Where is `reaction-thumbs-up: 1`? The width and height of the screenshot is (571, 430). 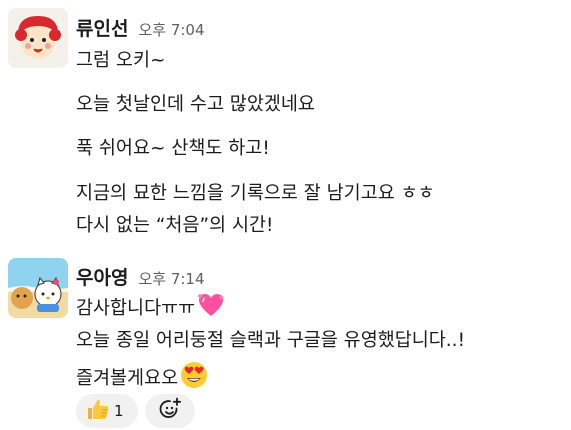 reaction-thumbs-up: 1 is located at coordinates (107, 411).